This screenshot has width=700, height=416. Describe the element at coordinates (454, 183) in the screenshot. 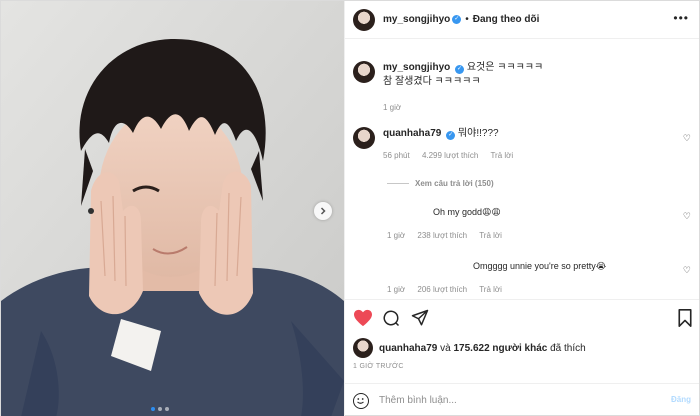

I see `view-replies-label: Xem câu trả lời (150)` at that location.